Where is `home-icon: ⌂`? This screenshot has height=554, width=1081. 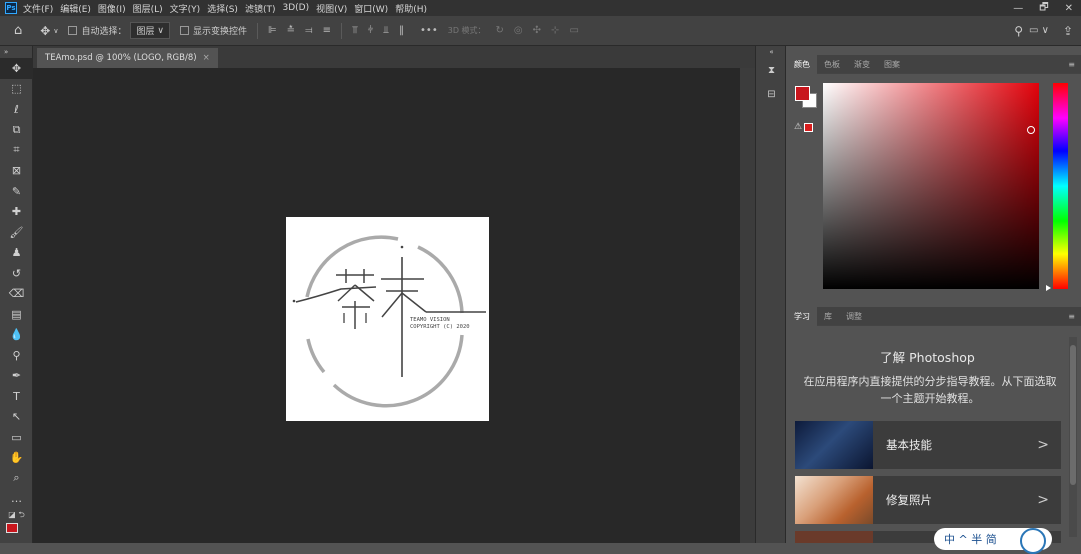 home-icon: ⌂ is located at coordinates (18, 30).